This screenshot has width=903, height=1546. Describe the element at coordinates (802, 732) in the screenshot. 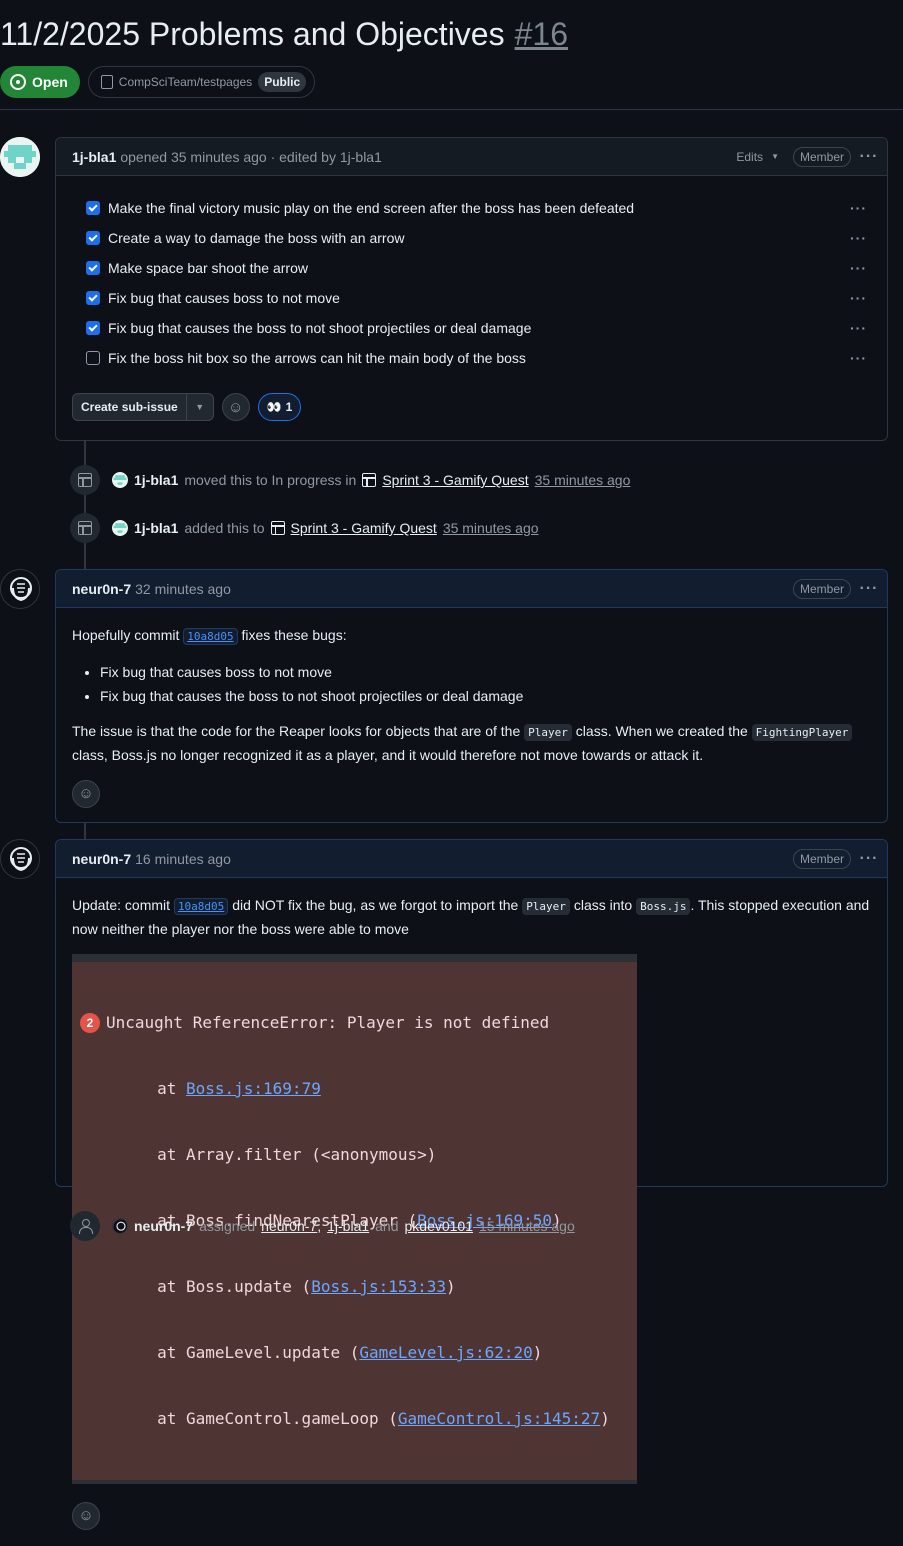

I see `inline-code: FightingPlayer` at that location.